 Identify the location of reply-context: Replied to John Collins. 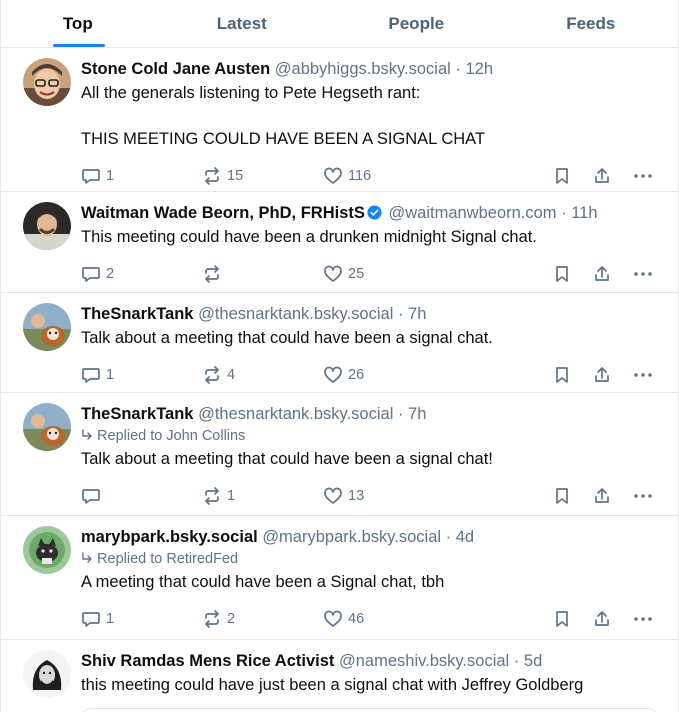
(371, 436).